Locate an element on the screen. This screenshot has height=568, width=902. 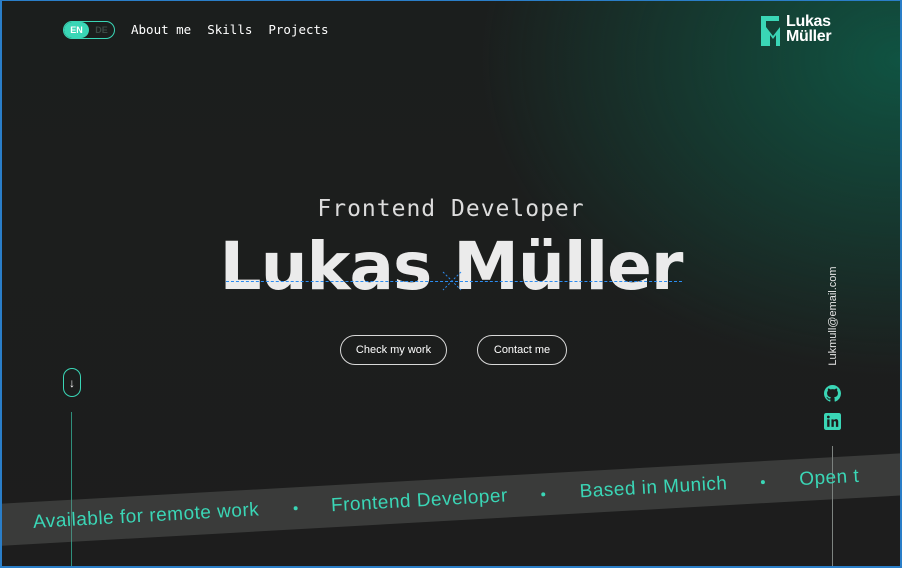
hero-subtitle: Frontend Developer is located at coordinates (451, 209).